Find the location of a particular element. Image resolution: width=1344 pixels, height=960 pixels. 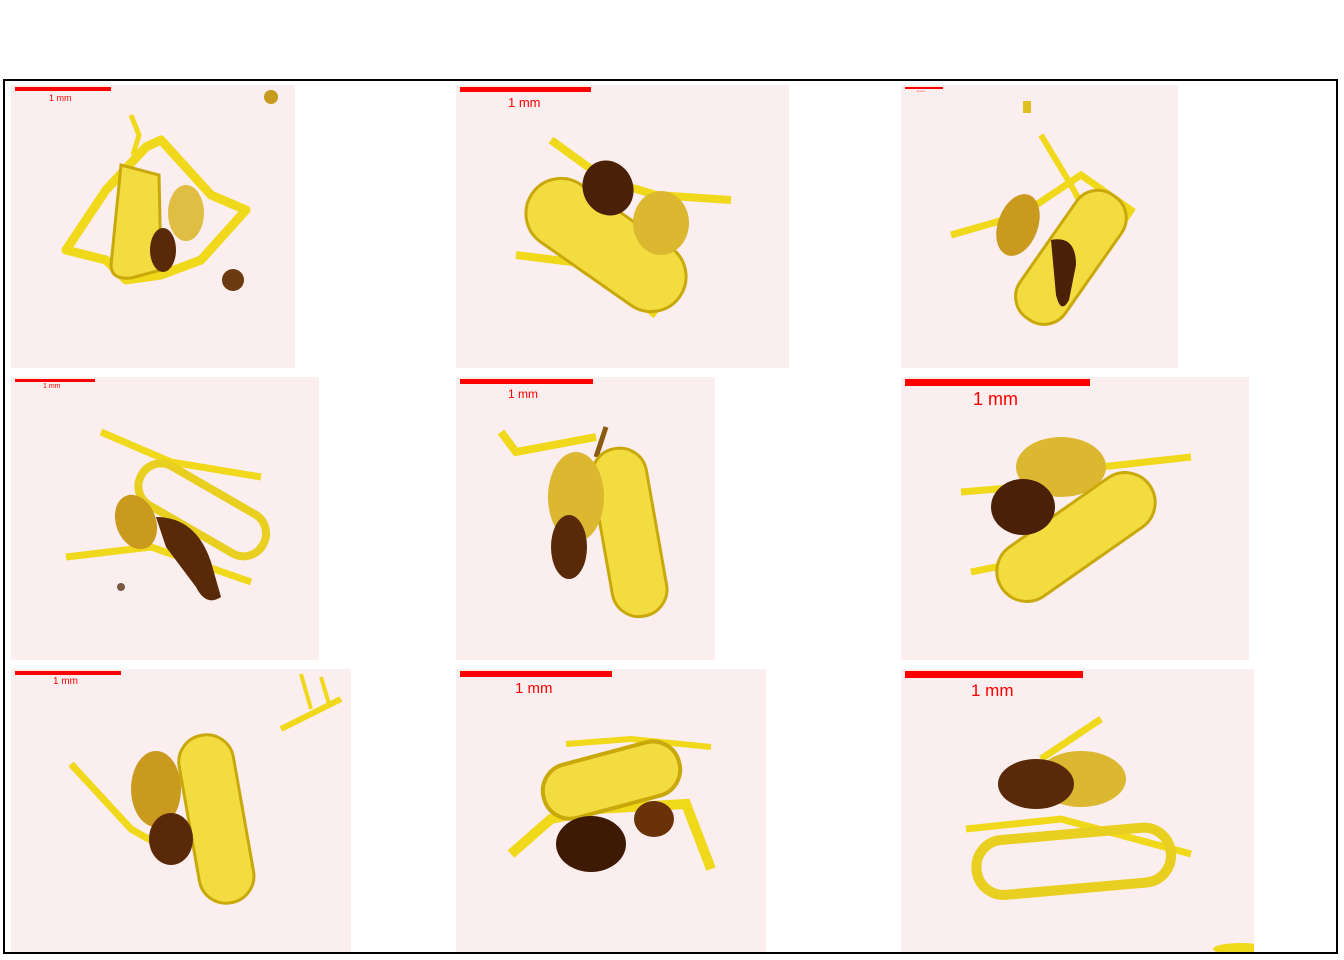

specimen-panel-6: 1 mm is located at coordinates (1075, 518).